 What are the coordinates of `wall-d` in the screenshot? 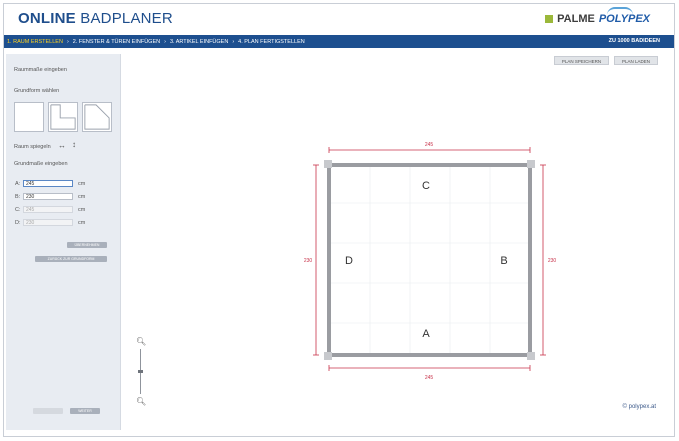 It's located at (329, 260).